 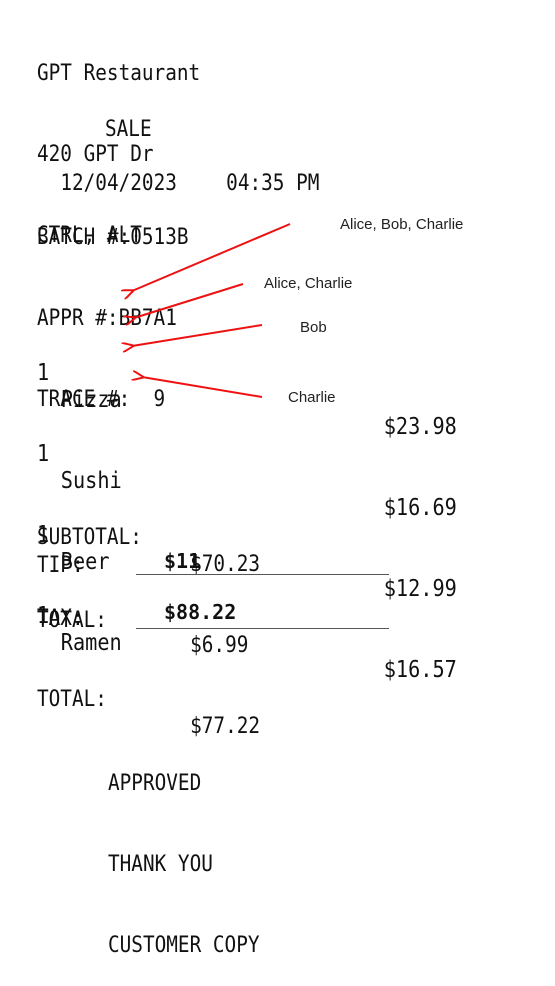 I want to click on arrow-ramen, so click(x=202, y=387).